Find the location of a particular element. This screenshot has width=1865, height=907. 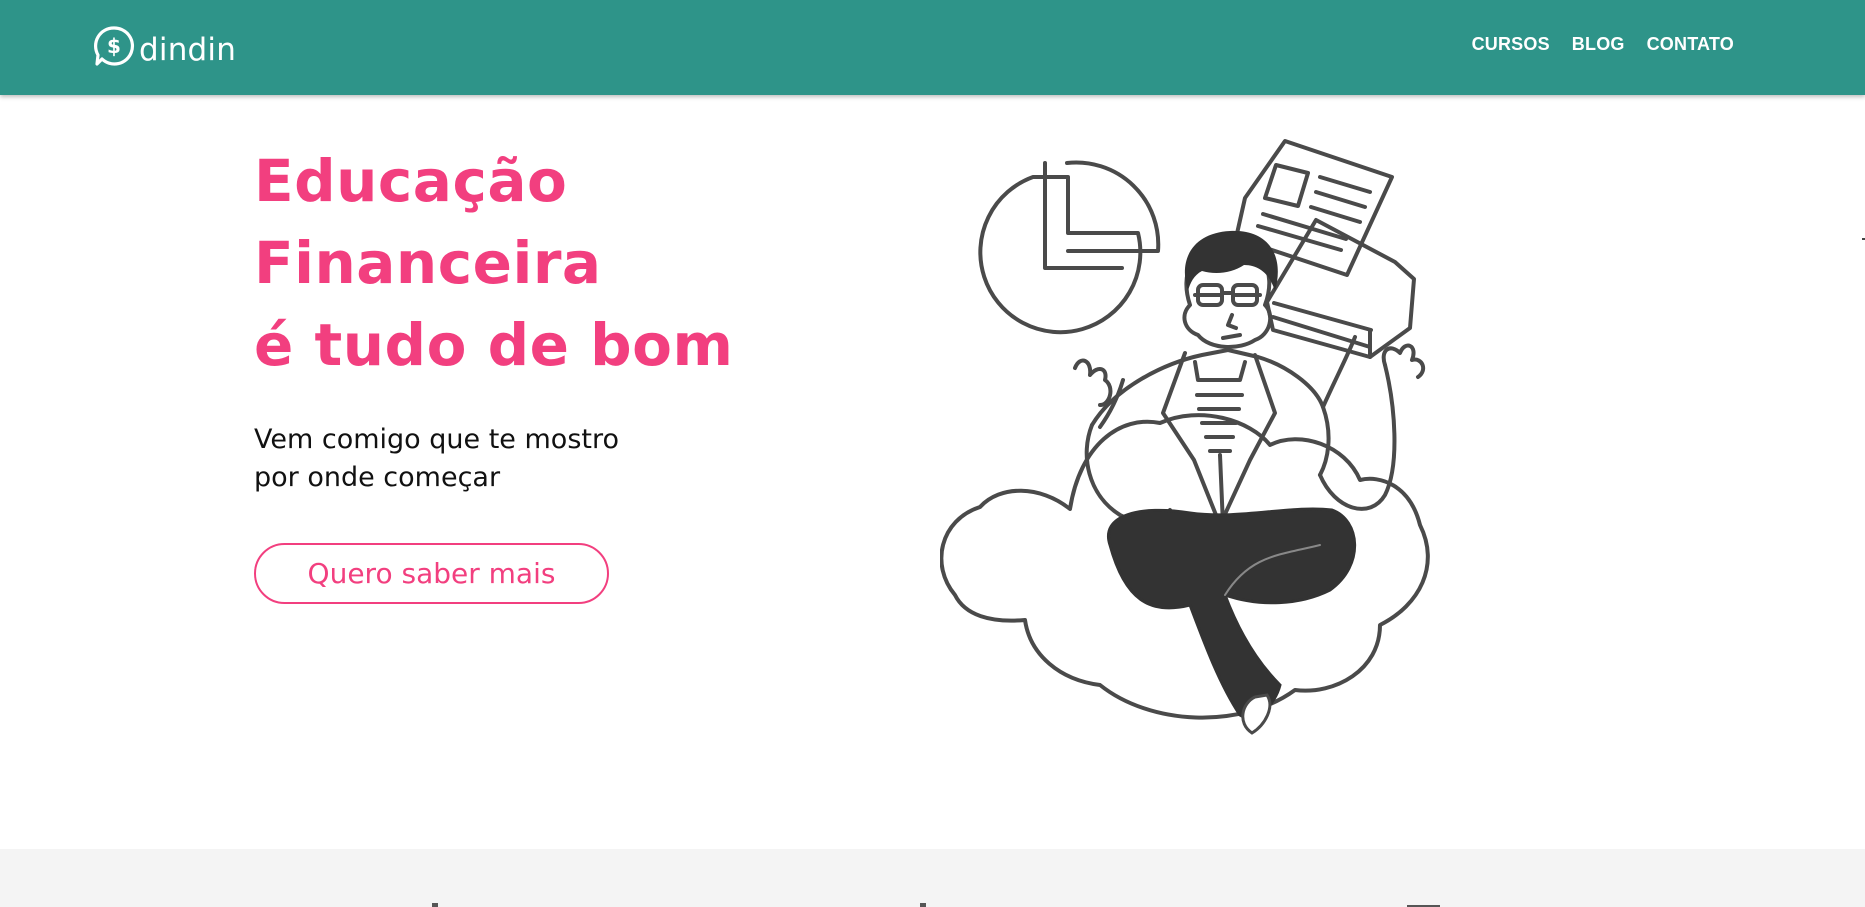

nav-link-contato: CONTATO is located at coordinates (1690, 44).